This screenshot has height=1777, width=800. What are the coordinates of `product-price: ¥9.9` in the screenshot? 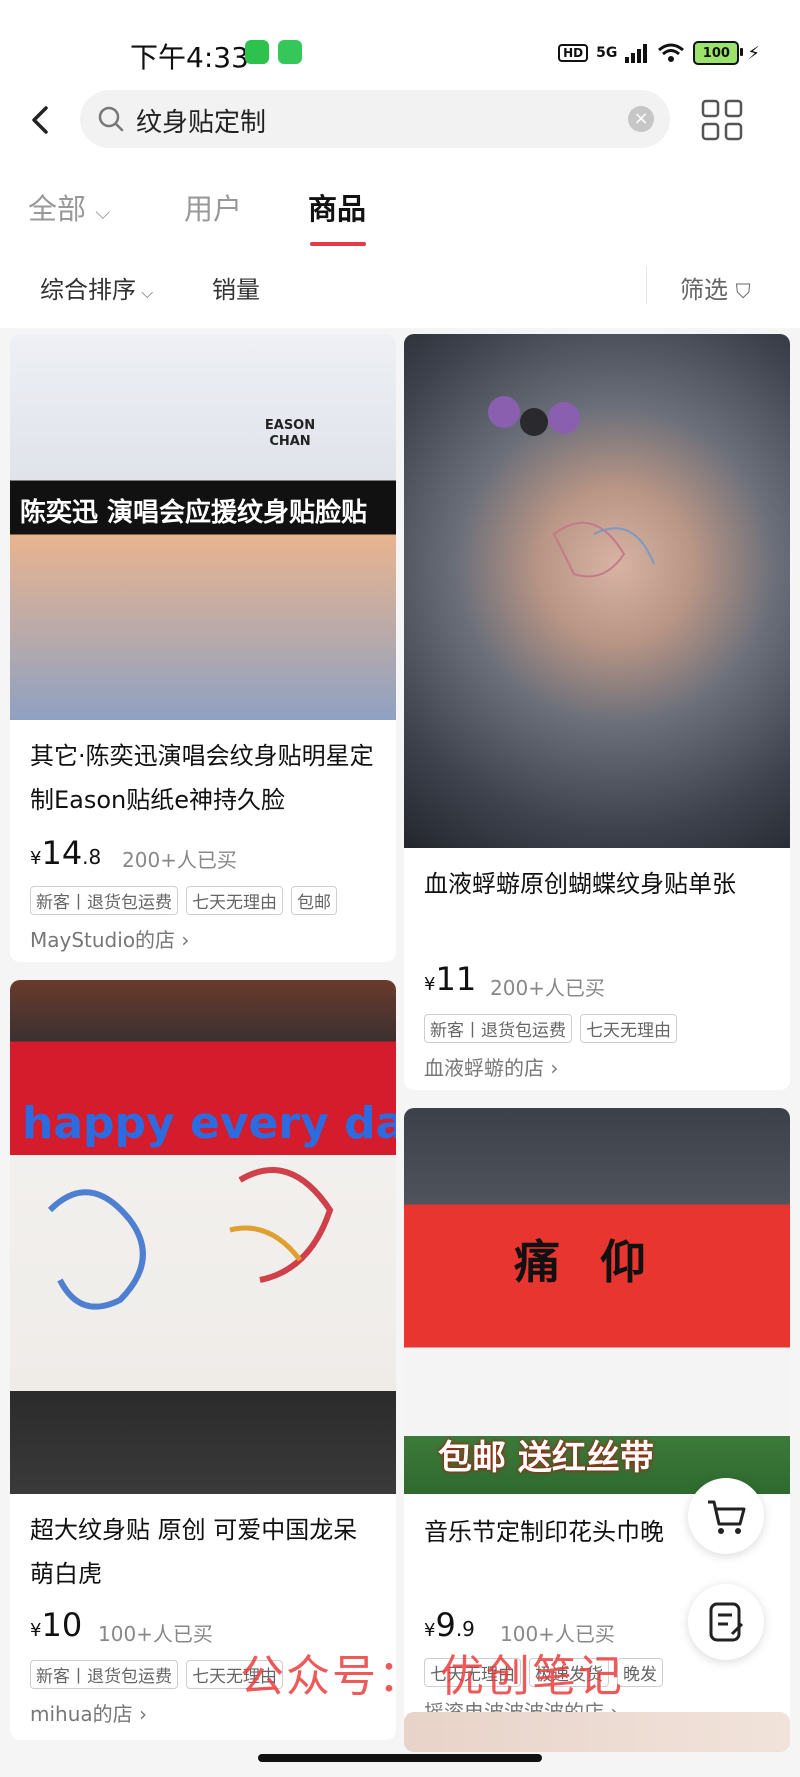 It's located at (449, 1625).